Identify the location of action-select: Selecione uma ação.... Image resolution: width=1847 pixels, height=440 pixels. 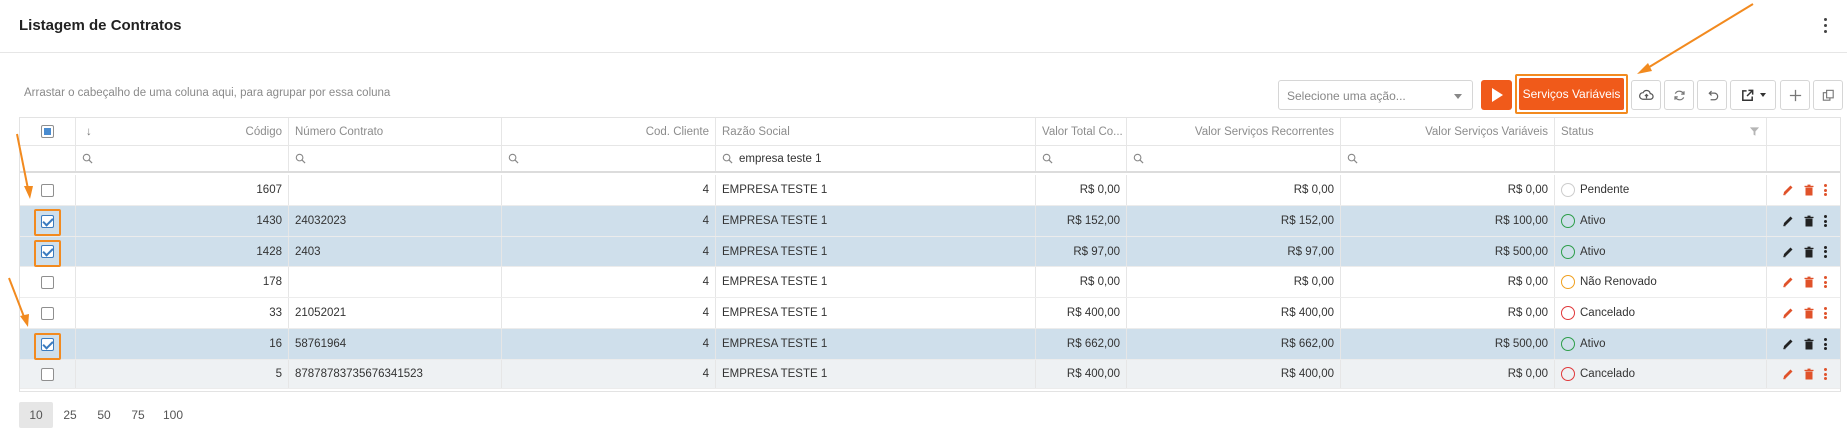
(1375, 95).